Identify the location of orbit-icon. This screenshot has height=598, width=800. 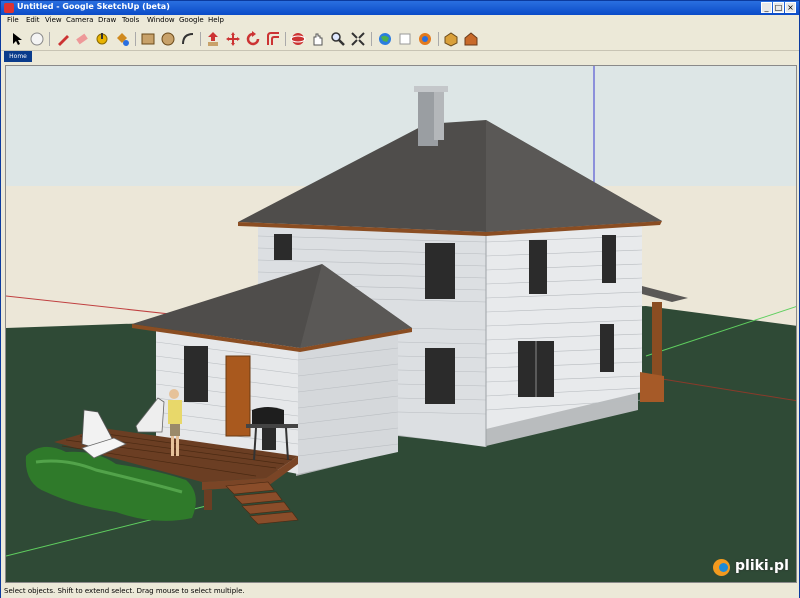
(298, 39).